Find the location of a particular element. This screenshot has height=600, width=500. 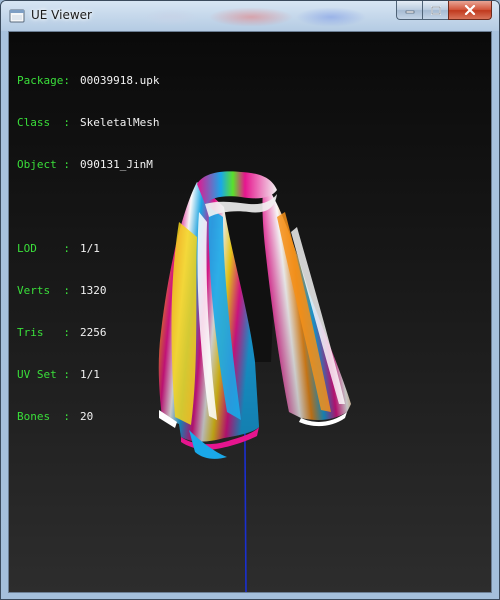

window-title: UE Viewer is located at coordinates (61, 15).